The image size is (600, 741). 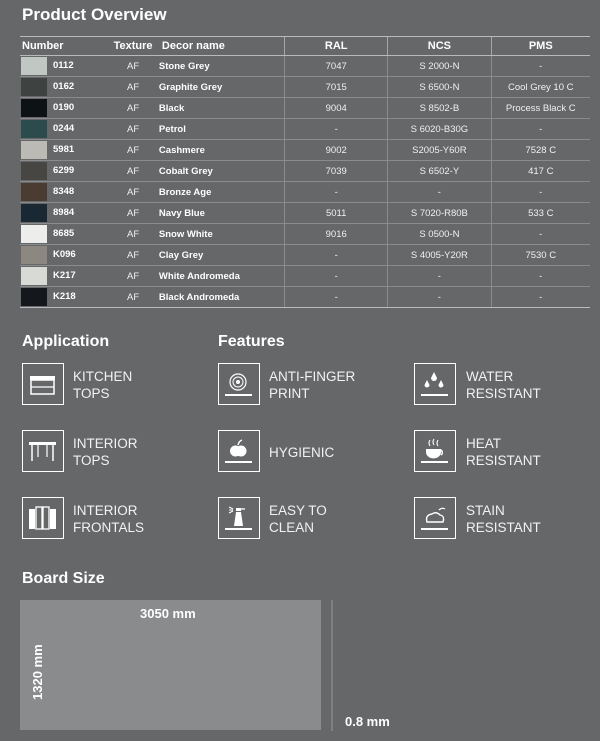 What do you see at coordinates (305, 150) in the screenshot?
I see `table-row: 5981 AF Cashmere 9002 S2005-Y60R 7528 C` at bounding box center [305, 150].